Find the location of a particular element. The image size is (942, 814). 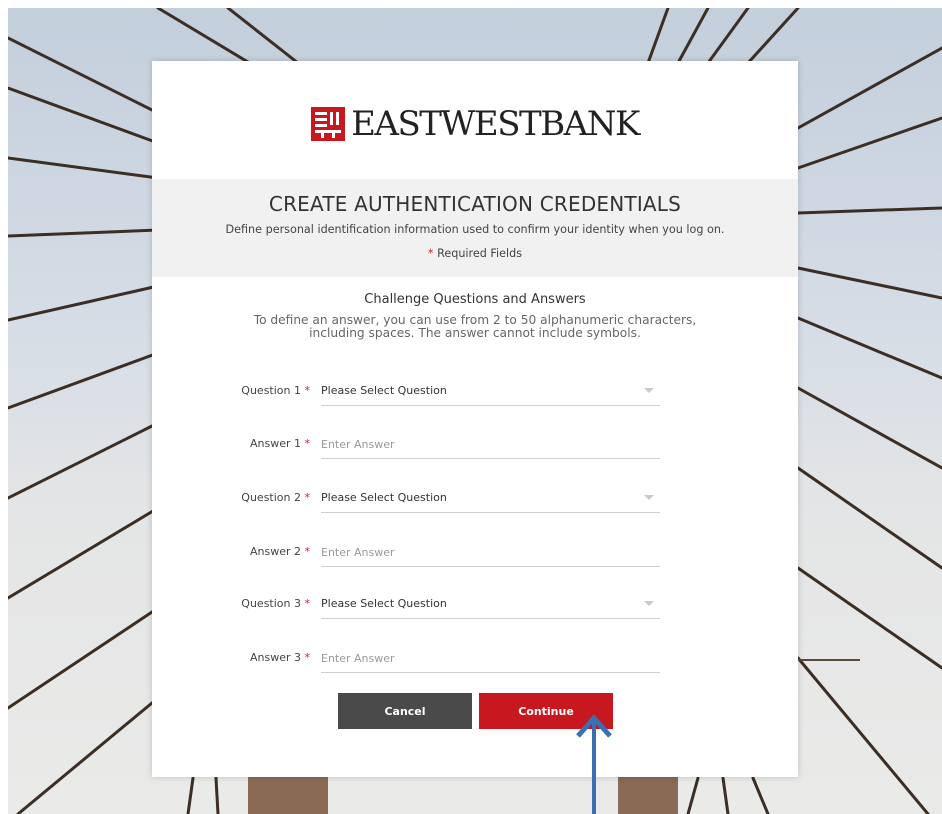

question-1-label: Question 1 * is located at coordinates (275, 390).